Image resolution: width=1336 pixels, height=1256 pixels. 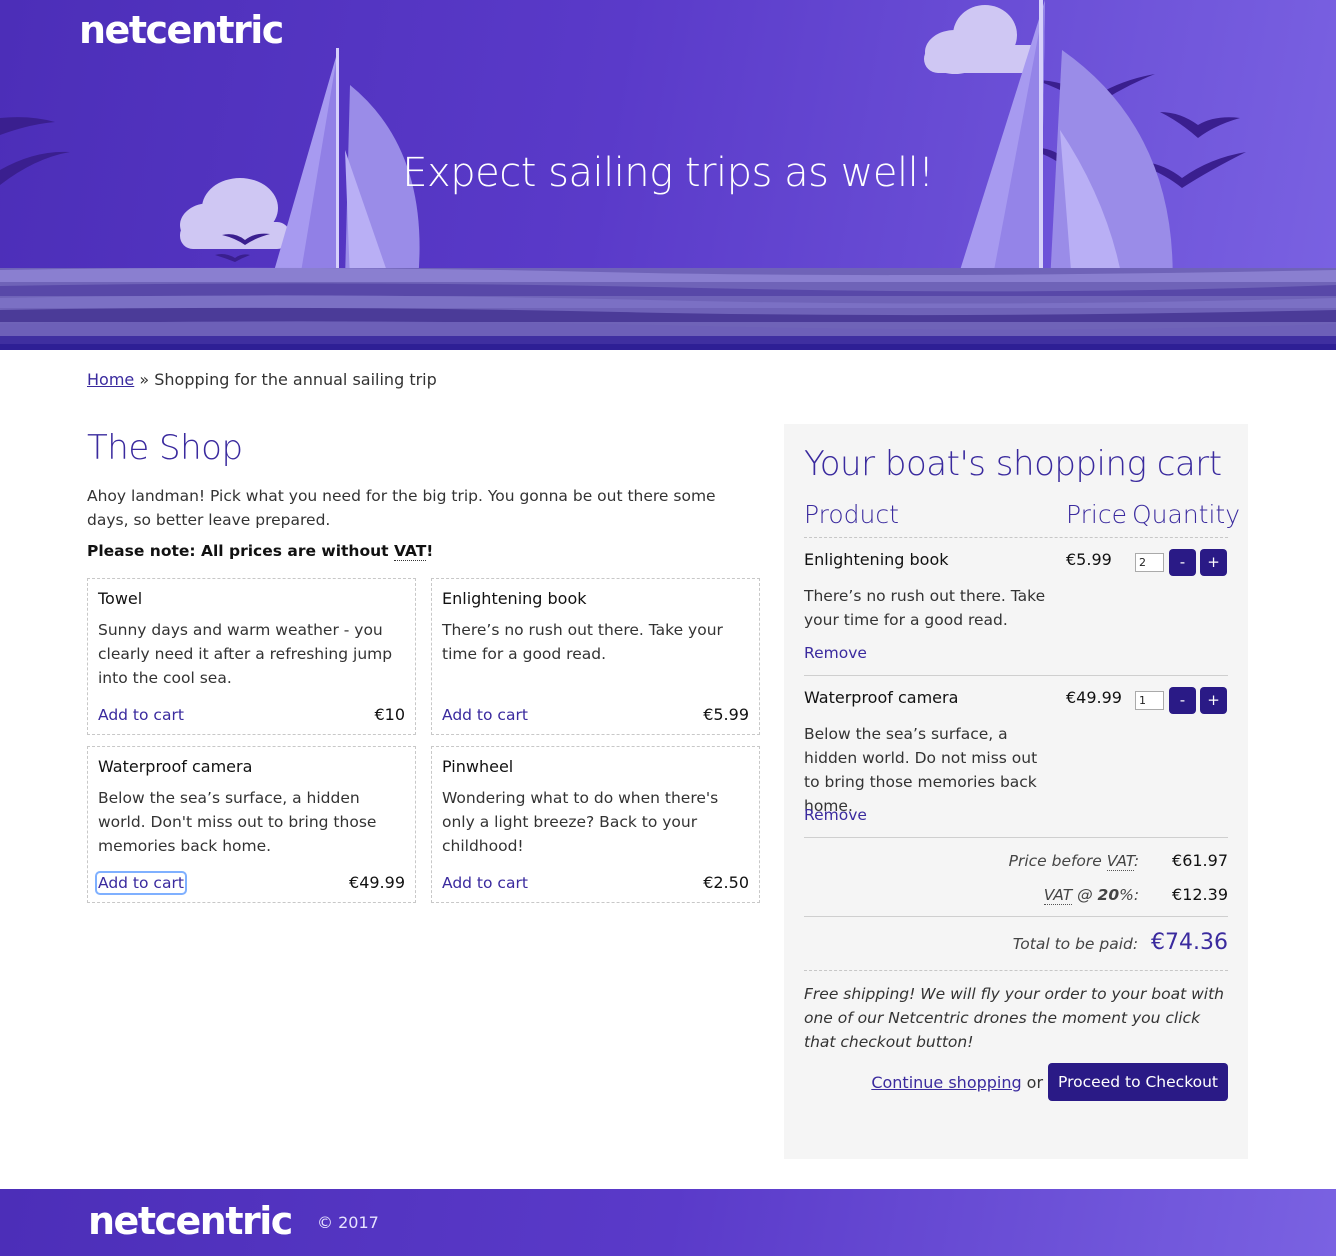 What do you see at coordinates (1186, 514) in the screenshot?
I see `cart-col-quantity: Quantity` at bounding box center [1186, 514].